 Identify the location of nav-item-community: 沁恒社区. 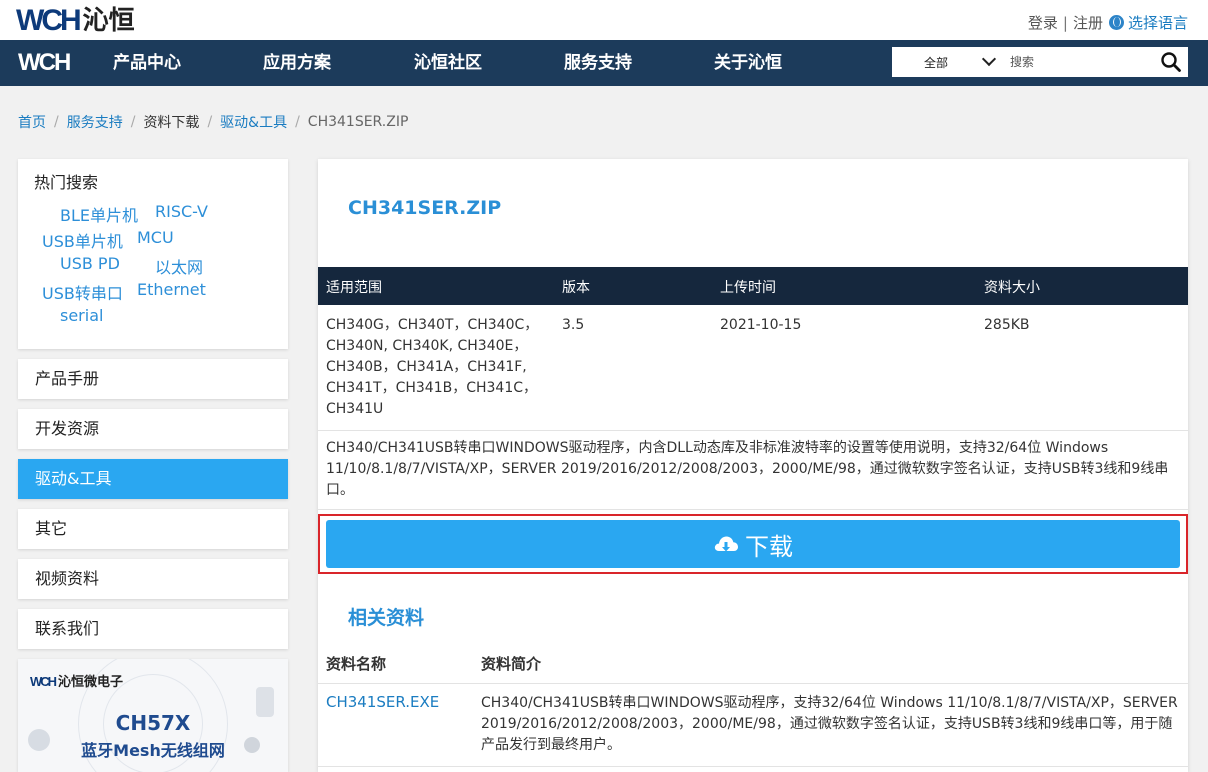
(448, 63).